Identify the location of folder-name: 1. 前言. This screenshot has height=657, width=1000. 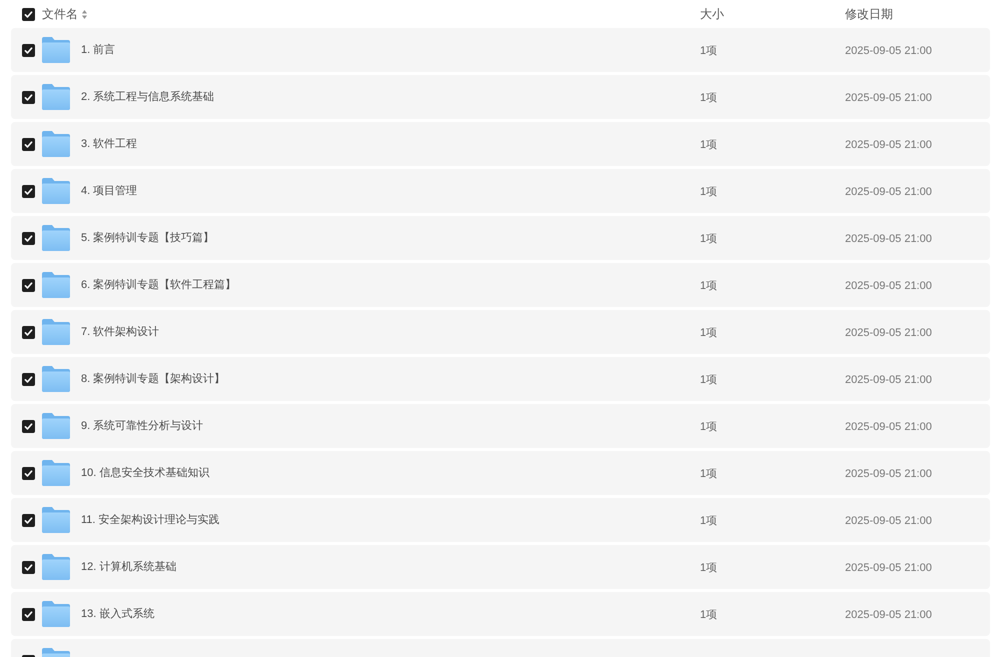
(98, 50).